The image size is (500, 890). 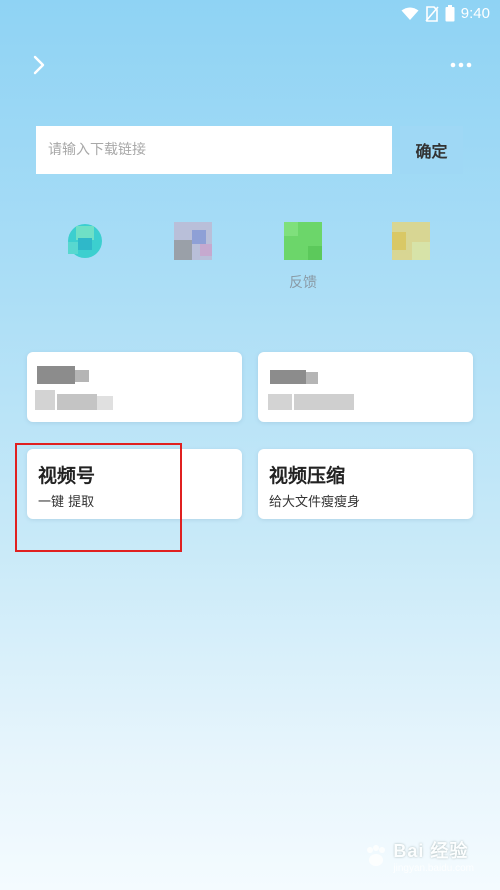 I want to click on quick-action-feedback: 反馈, so click(x=303, y=254).